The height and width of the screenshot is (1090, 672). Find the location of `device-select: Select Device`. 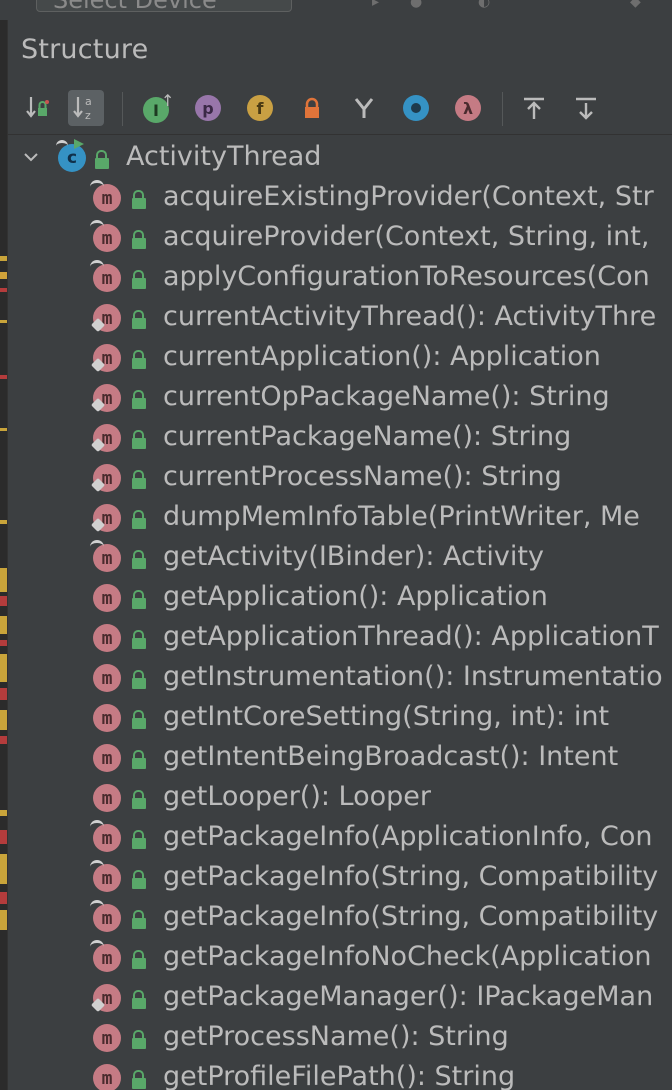

device-select: Select Device is located at coordinates (164, 6).